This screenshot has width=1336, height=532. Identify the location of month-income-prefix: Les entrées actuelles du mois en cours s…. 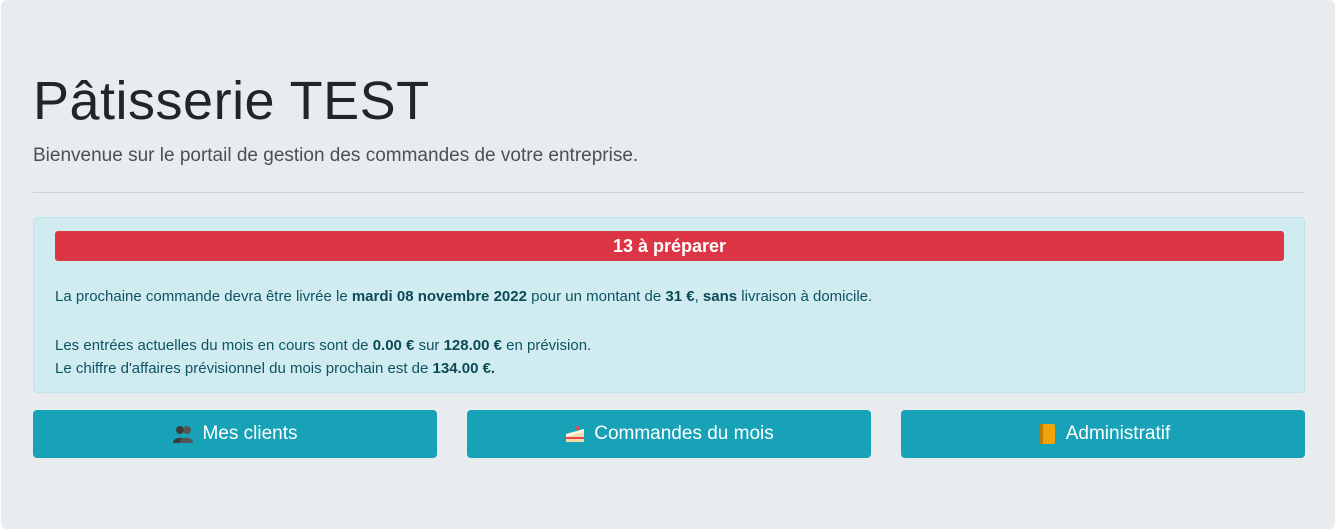
(214, 345).